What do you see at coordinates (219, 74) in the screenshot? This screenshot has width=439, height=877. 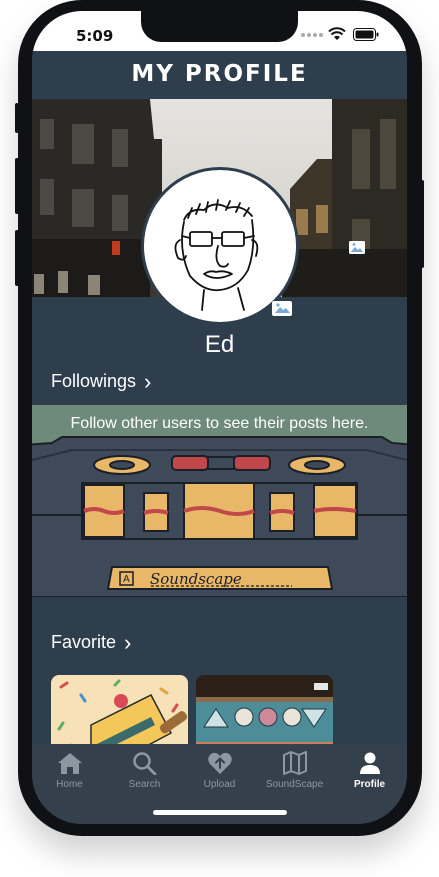 I see `page-title: MY PROFILE` at bounding box center [219, 74].